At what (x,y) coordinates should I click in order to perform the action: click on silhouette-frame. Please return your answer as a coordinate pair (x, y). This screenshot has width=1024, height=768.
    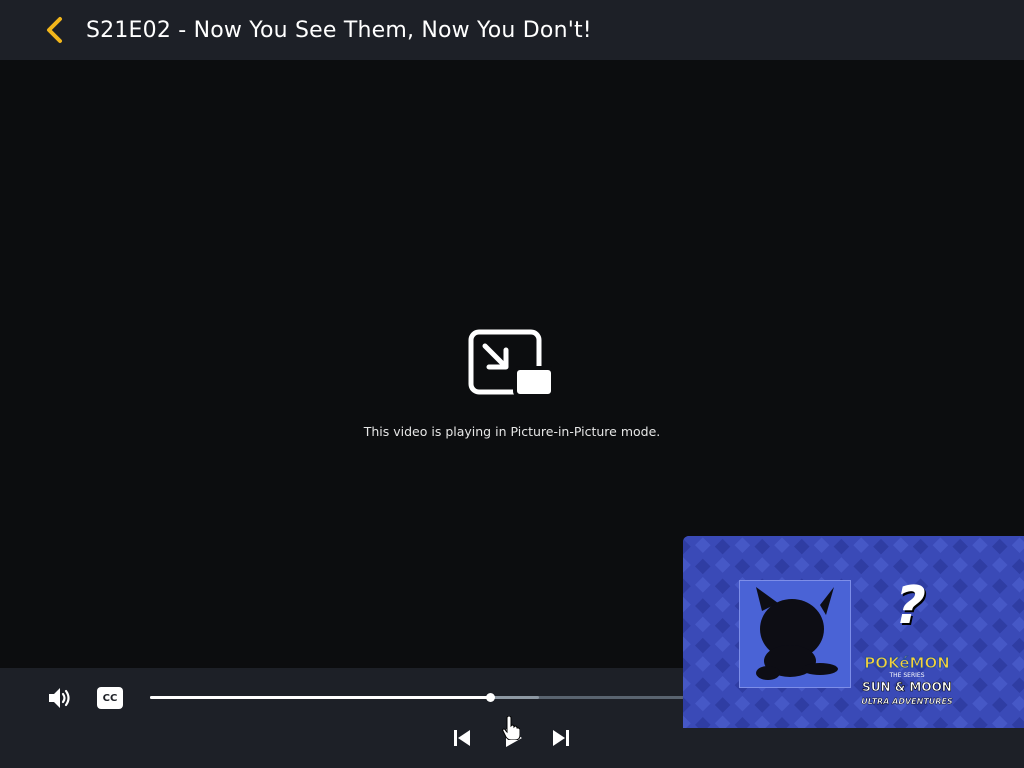
    Looking at the image, I should click on (795, 634).